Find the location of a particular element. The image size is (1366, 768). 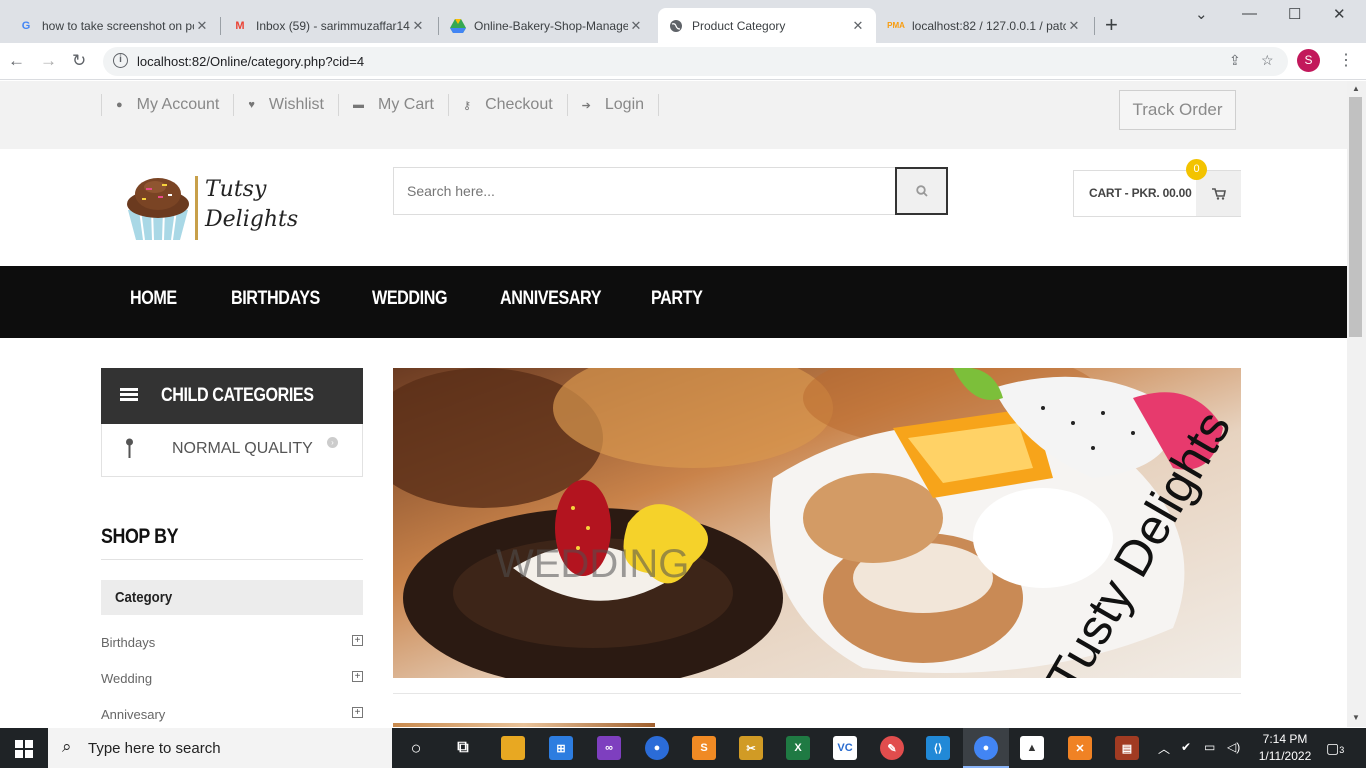

search-button is located at coordinates (921, 191).